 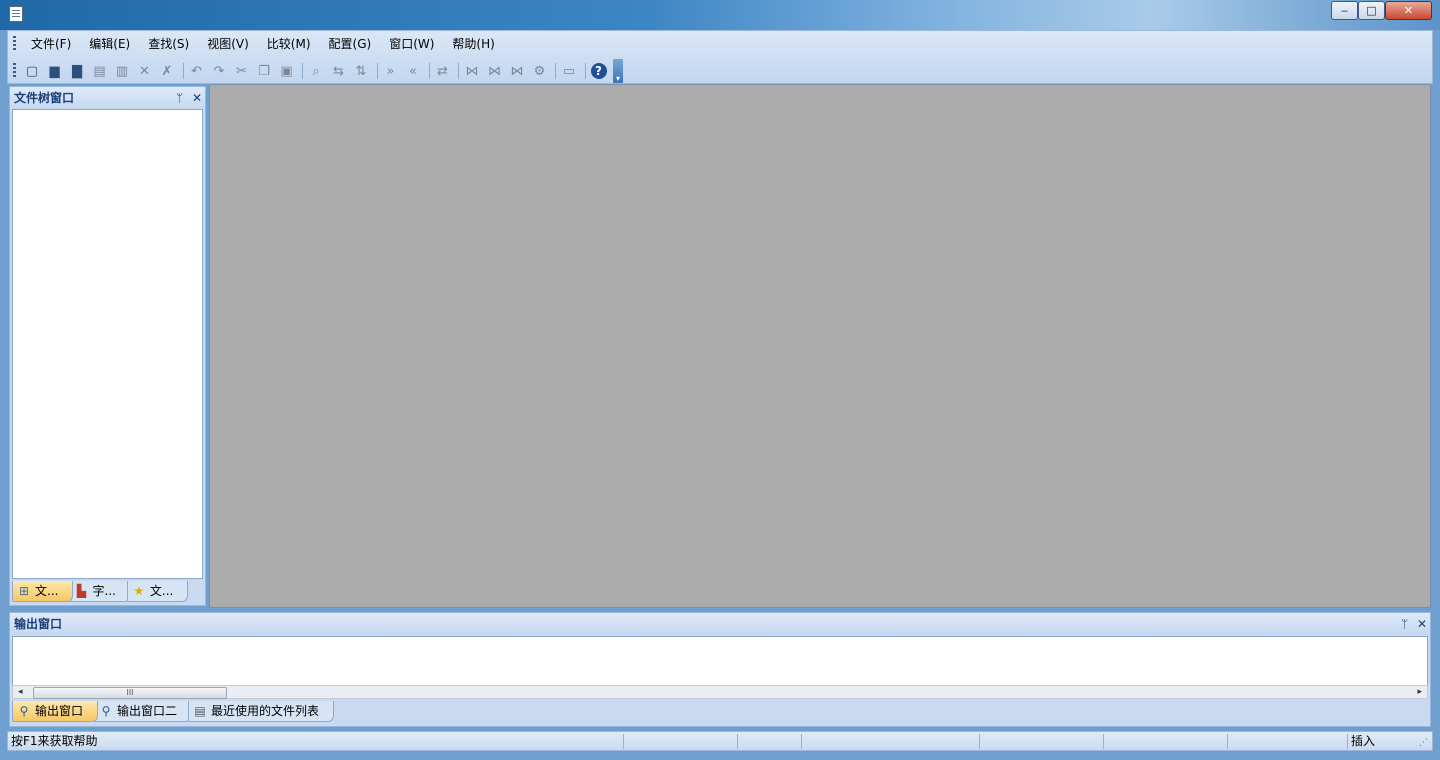 What do you see at coordinates (14, 71) in the screenshot?
I see `toolbar-grip` at bounding box center [14, 71].